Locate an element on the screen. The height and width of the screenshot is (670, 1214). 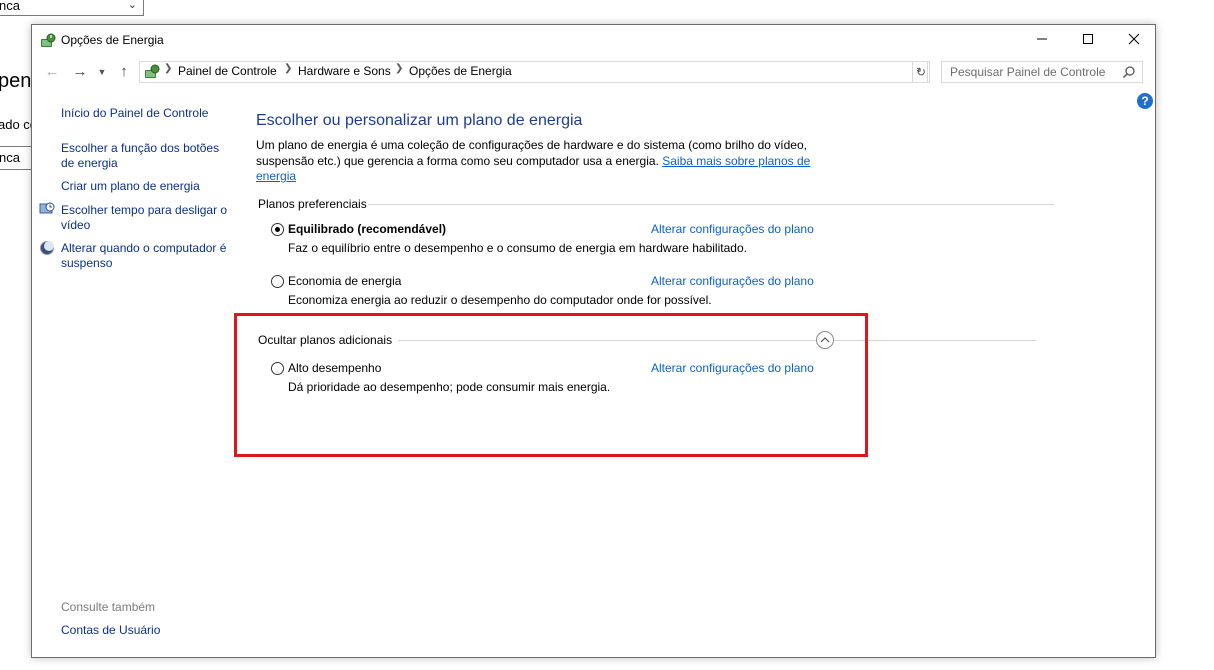
up-arrow-icon: ↑ is located at coordinates (124, 72).